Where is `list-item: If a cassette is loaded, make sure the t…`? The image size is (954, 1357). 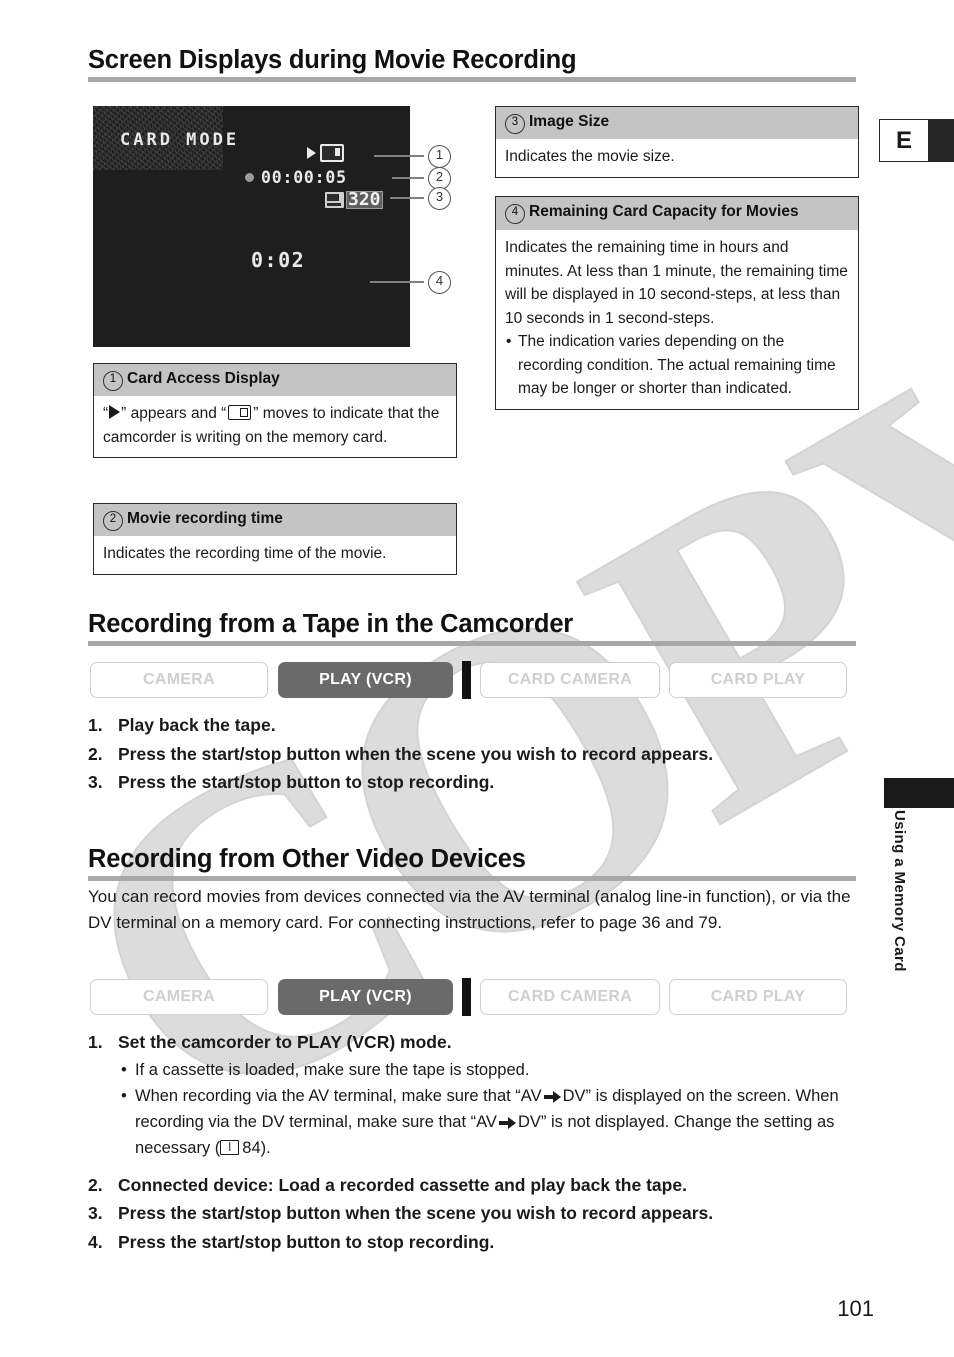
list-item: If a cassette is loaded, make sure the t… is located at coordinates (490, 1071).